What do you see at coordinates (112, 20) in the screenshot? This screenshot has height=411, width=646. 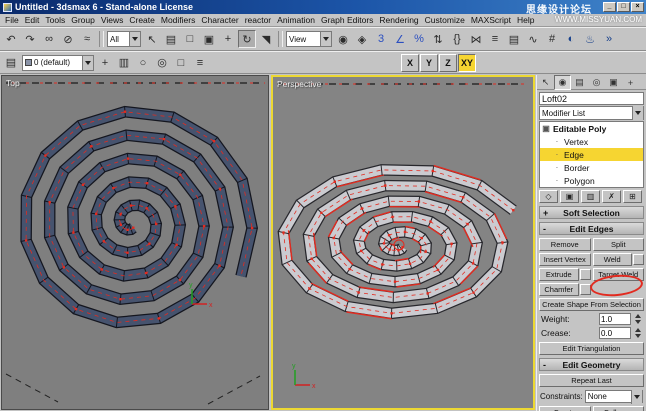 I see `menu-item: Views` at bounding box center [112, 20].